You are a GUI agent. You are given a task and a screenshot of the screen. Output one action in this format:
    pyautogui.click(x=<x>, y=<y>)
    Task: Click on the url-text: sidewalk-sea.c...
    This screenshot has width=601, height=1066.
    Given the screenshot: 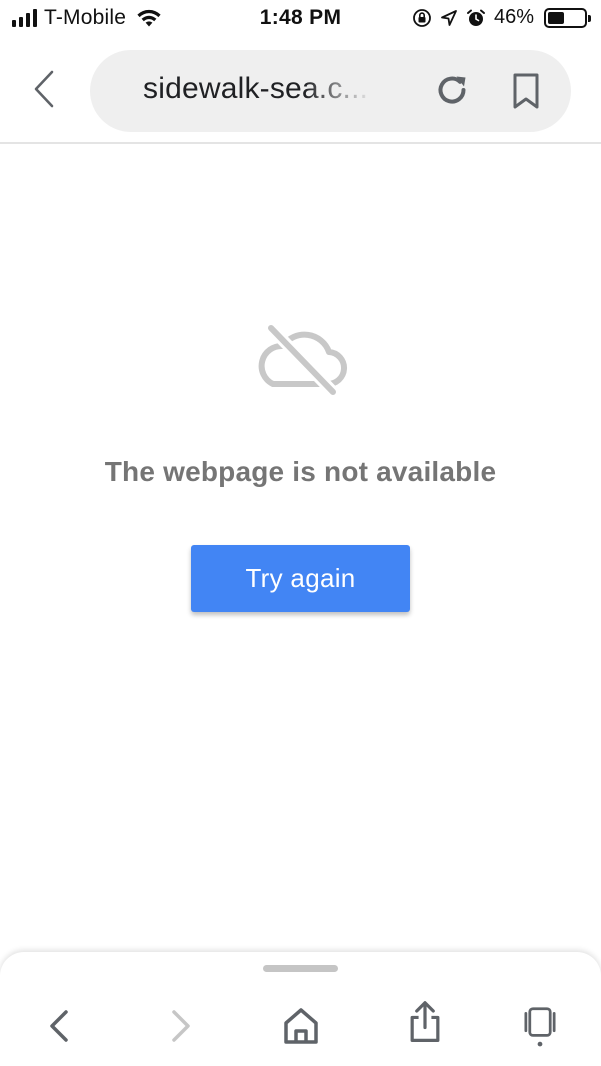 What is the action you would take?
    pyautogui.click(x=258, y=89)
    